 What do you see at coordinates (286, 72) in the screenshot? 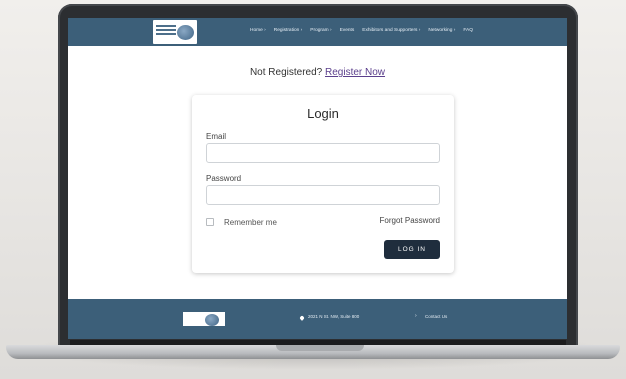
I see `registration-prompt-text: Not Registered?` at bounding box center [286, 72].